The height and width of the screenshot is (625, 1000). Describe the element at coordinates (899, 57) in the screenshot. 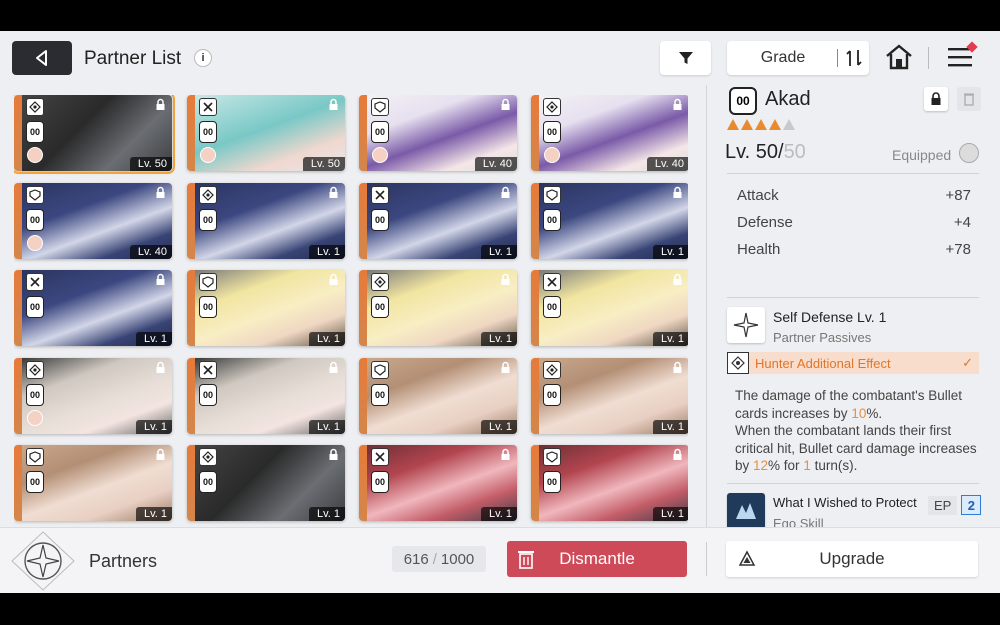

I see `home-icon` at that location.